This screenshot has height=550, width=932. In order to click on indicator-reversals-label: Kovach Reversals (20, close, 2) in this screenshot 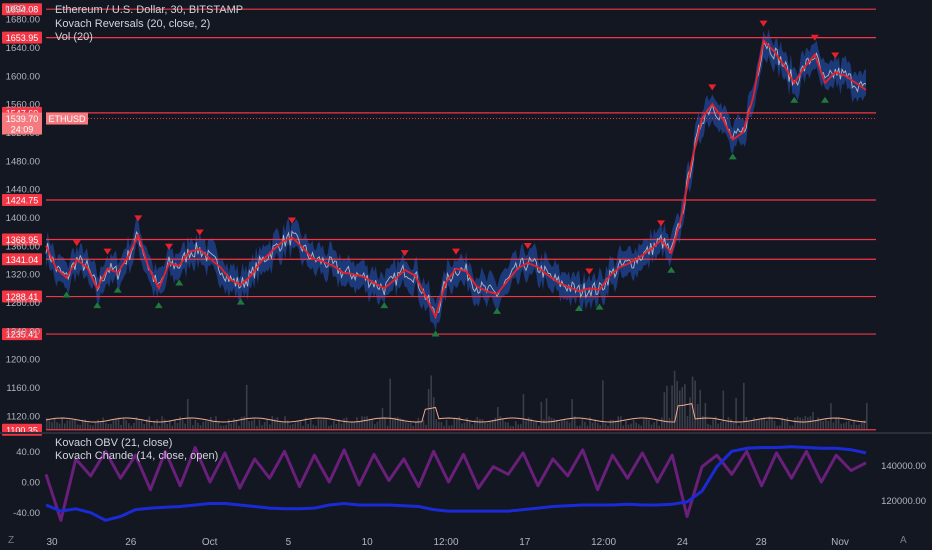, I will do `click(132, 24)`.